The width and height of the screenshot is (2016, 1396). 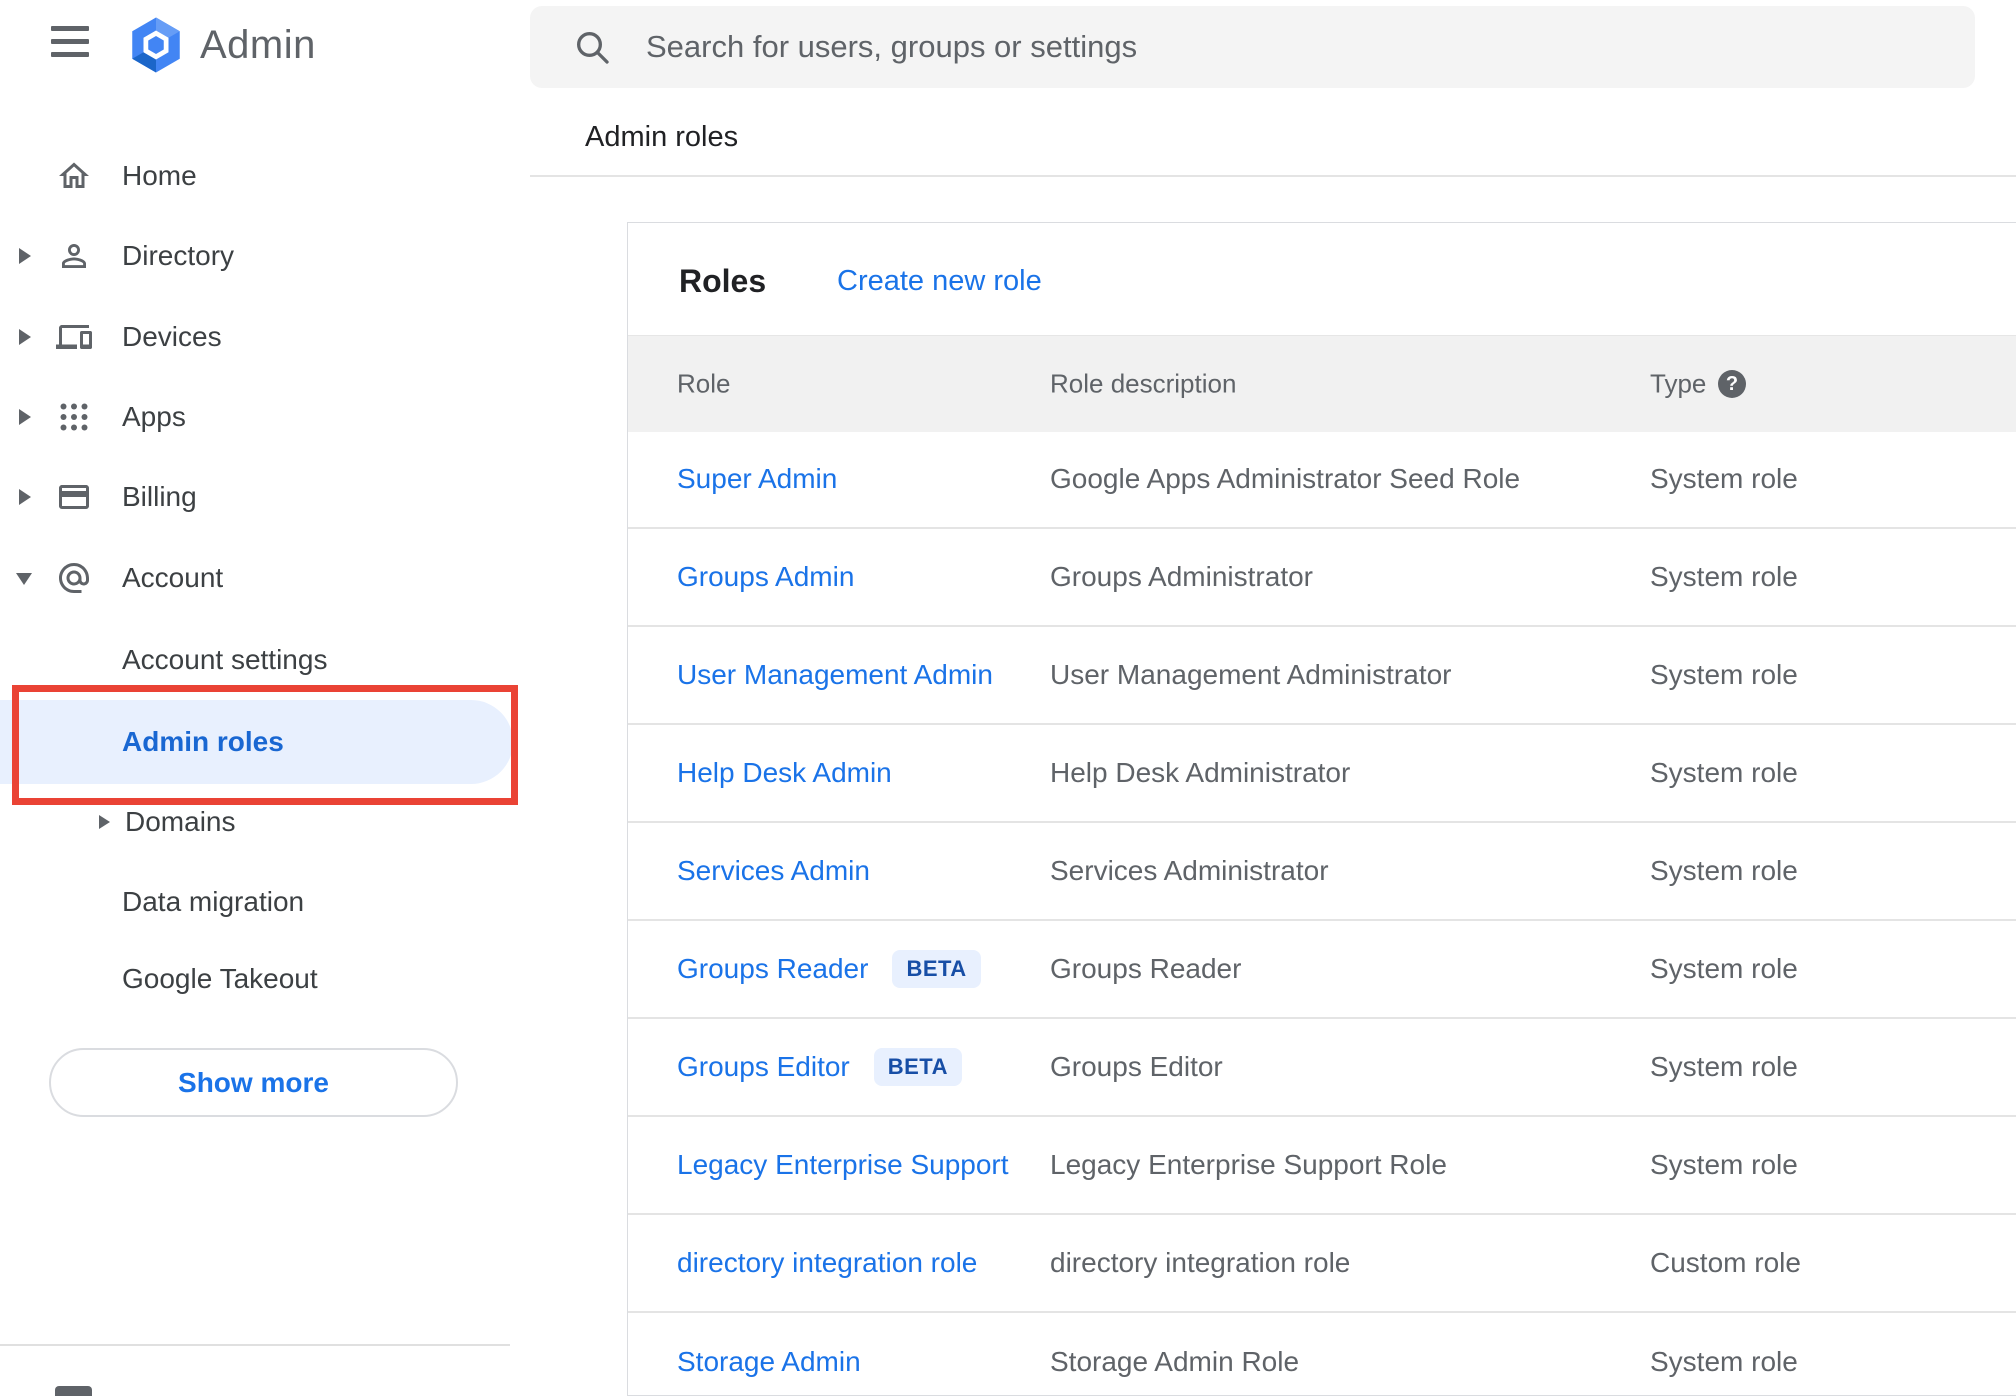 I want to click on sidebar-item-apps: Apps, so click(x=265, y=417).